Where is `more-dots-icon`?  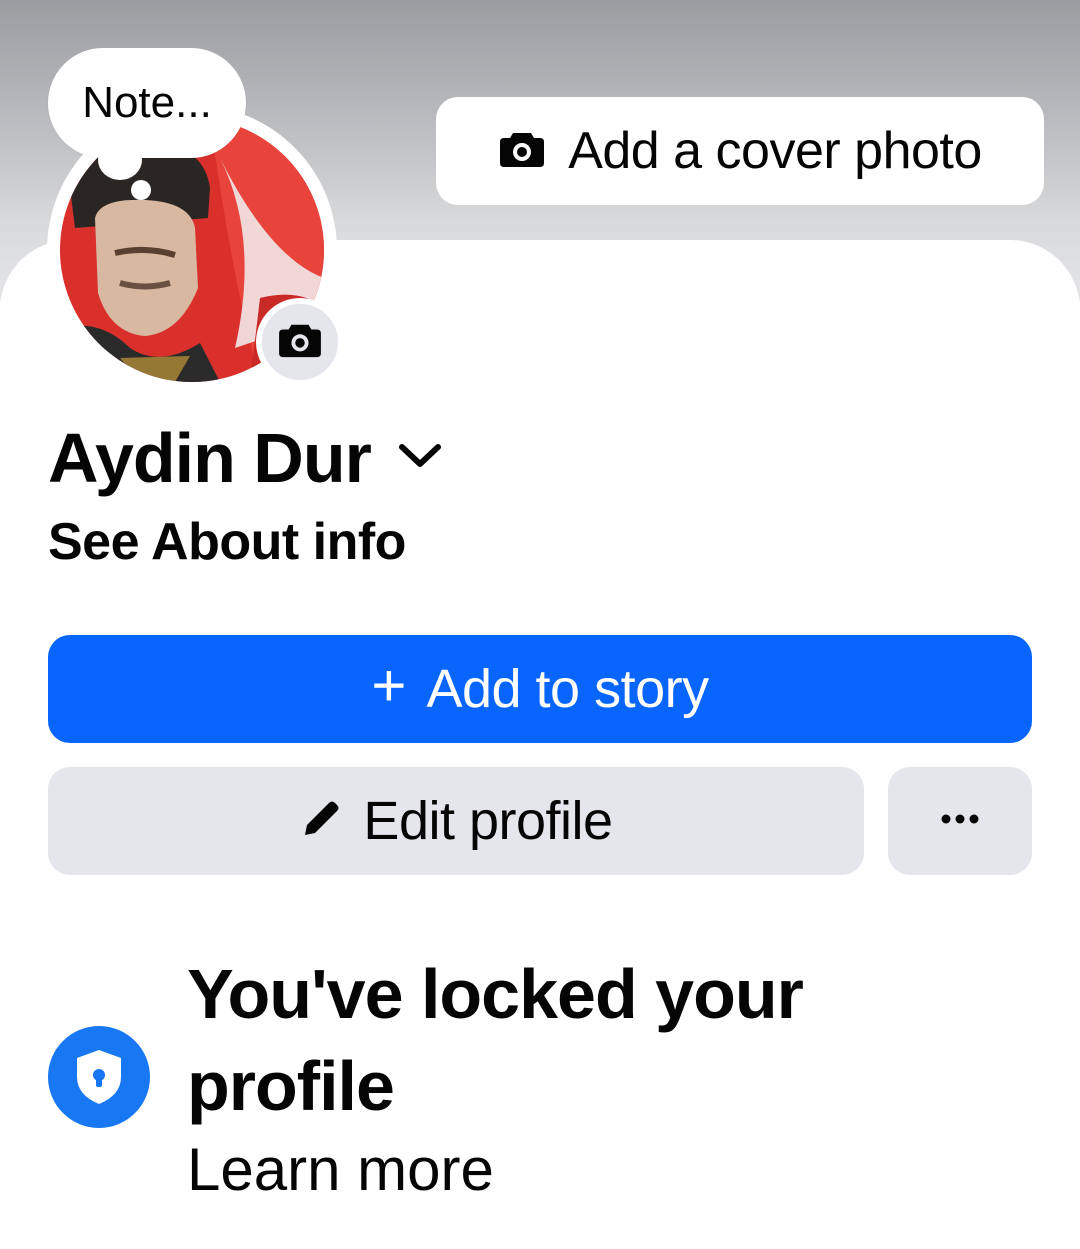
more-dots-icon is located at coordinates (960, 821).